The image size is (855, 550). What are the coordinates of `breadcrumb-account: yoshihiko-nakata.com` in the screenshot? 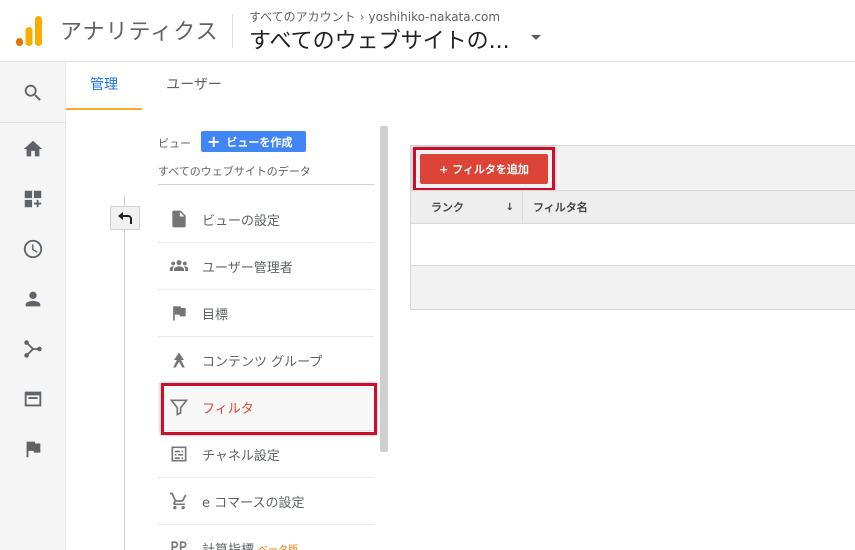 It's located at (435, 17).